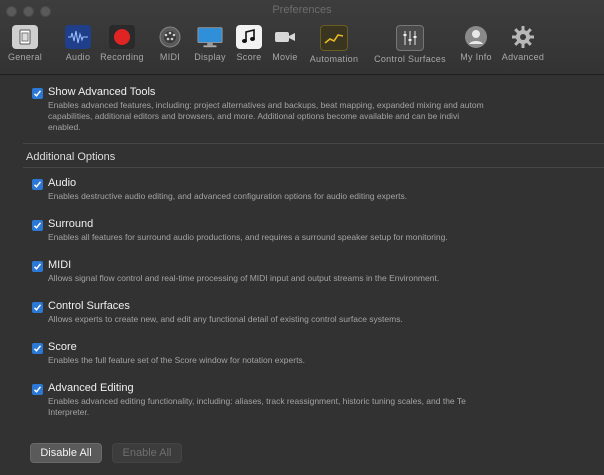 This screenshot has height=475, width=604. Describe the element at coordinates (102, 92) in the screenshot. I see `option-title: Show Advanced Tools` at that location.